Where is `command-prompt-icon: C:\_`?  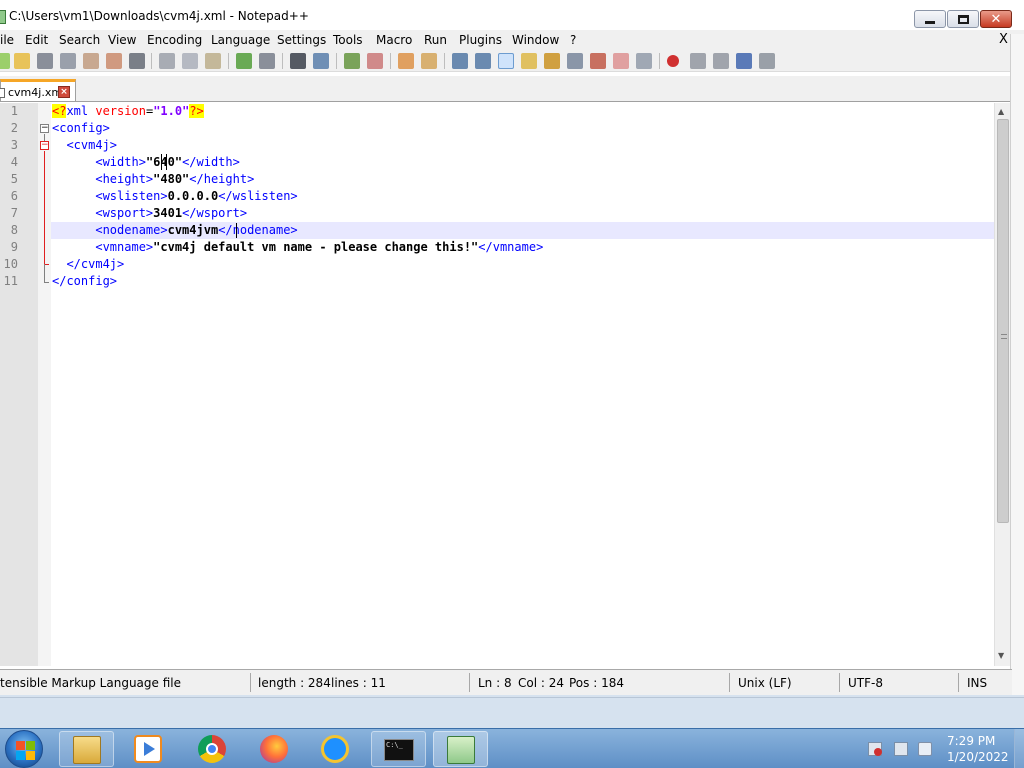
command-prompt-icon: C:\_ is located at coordinates (399, 750).